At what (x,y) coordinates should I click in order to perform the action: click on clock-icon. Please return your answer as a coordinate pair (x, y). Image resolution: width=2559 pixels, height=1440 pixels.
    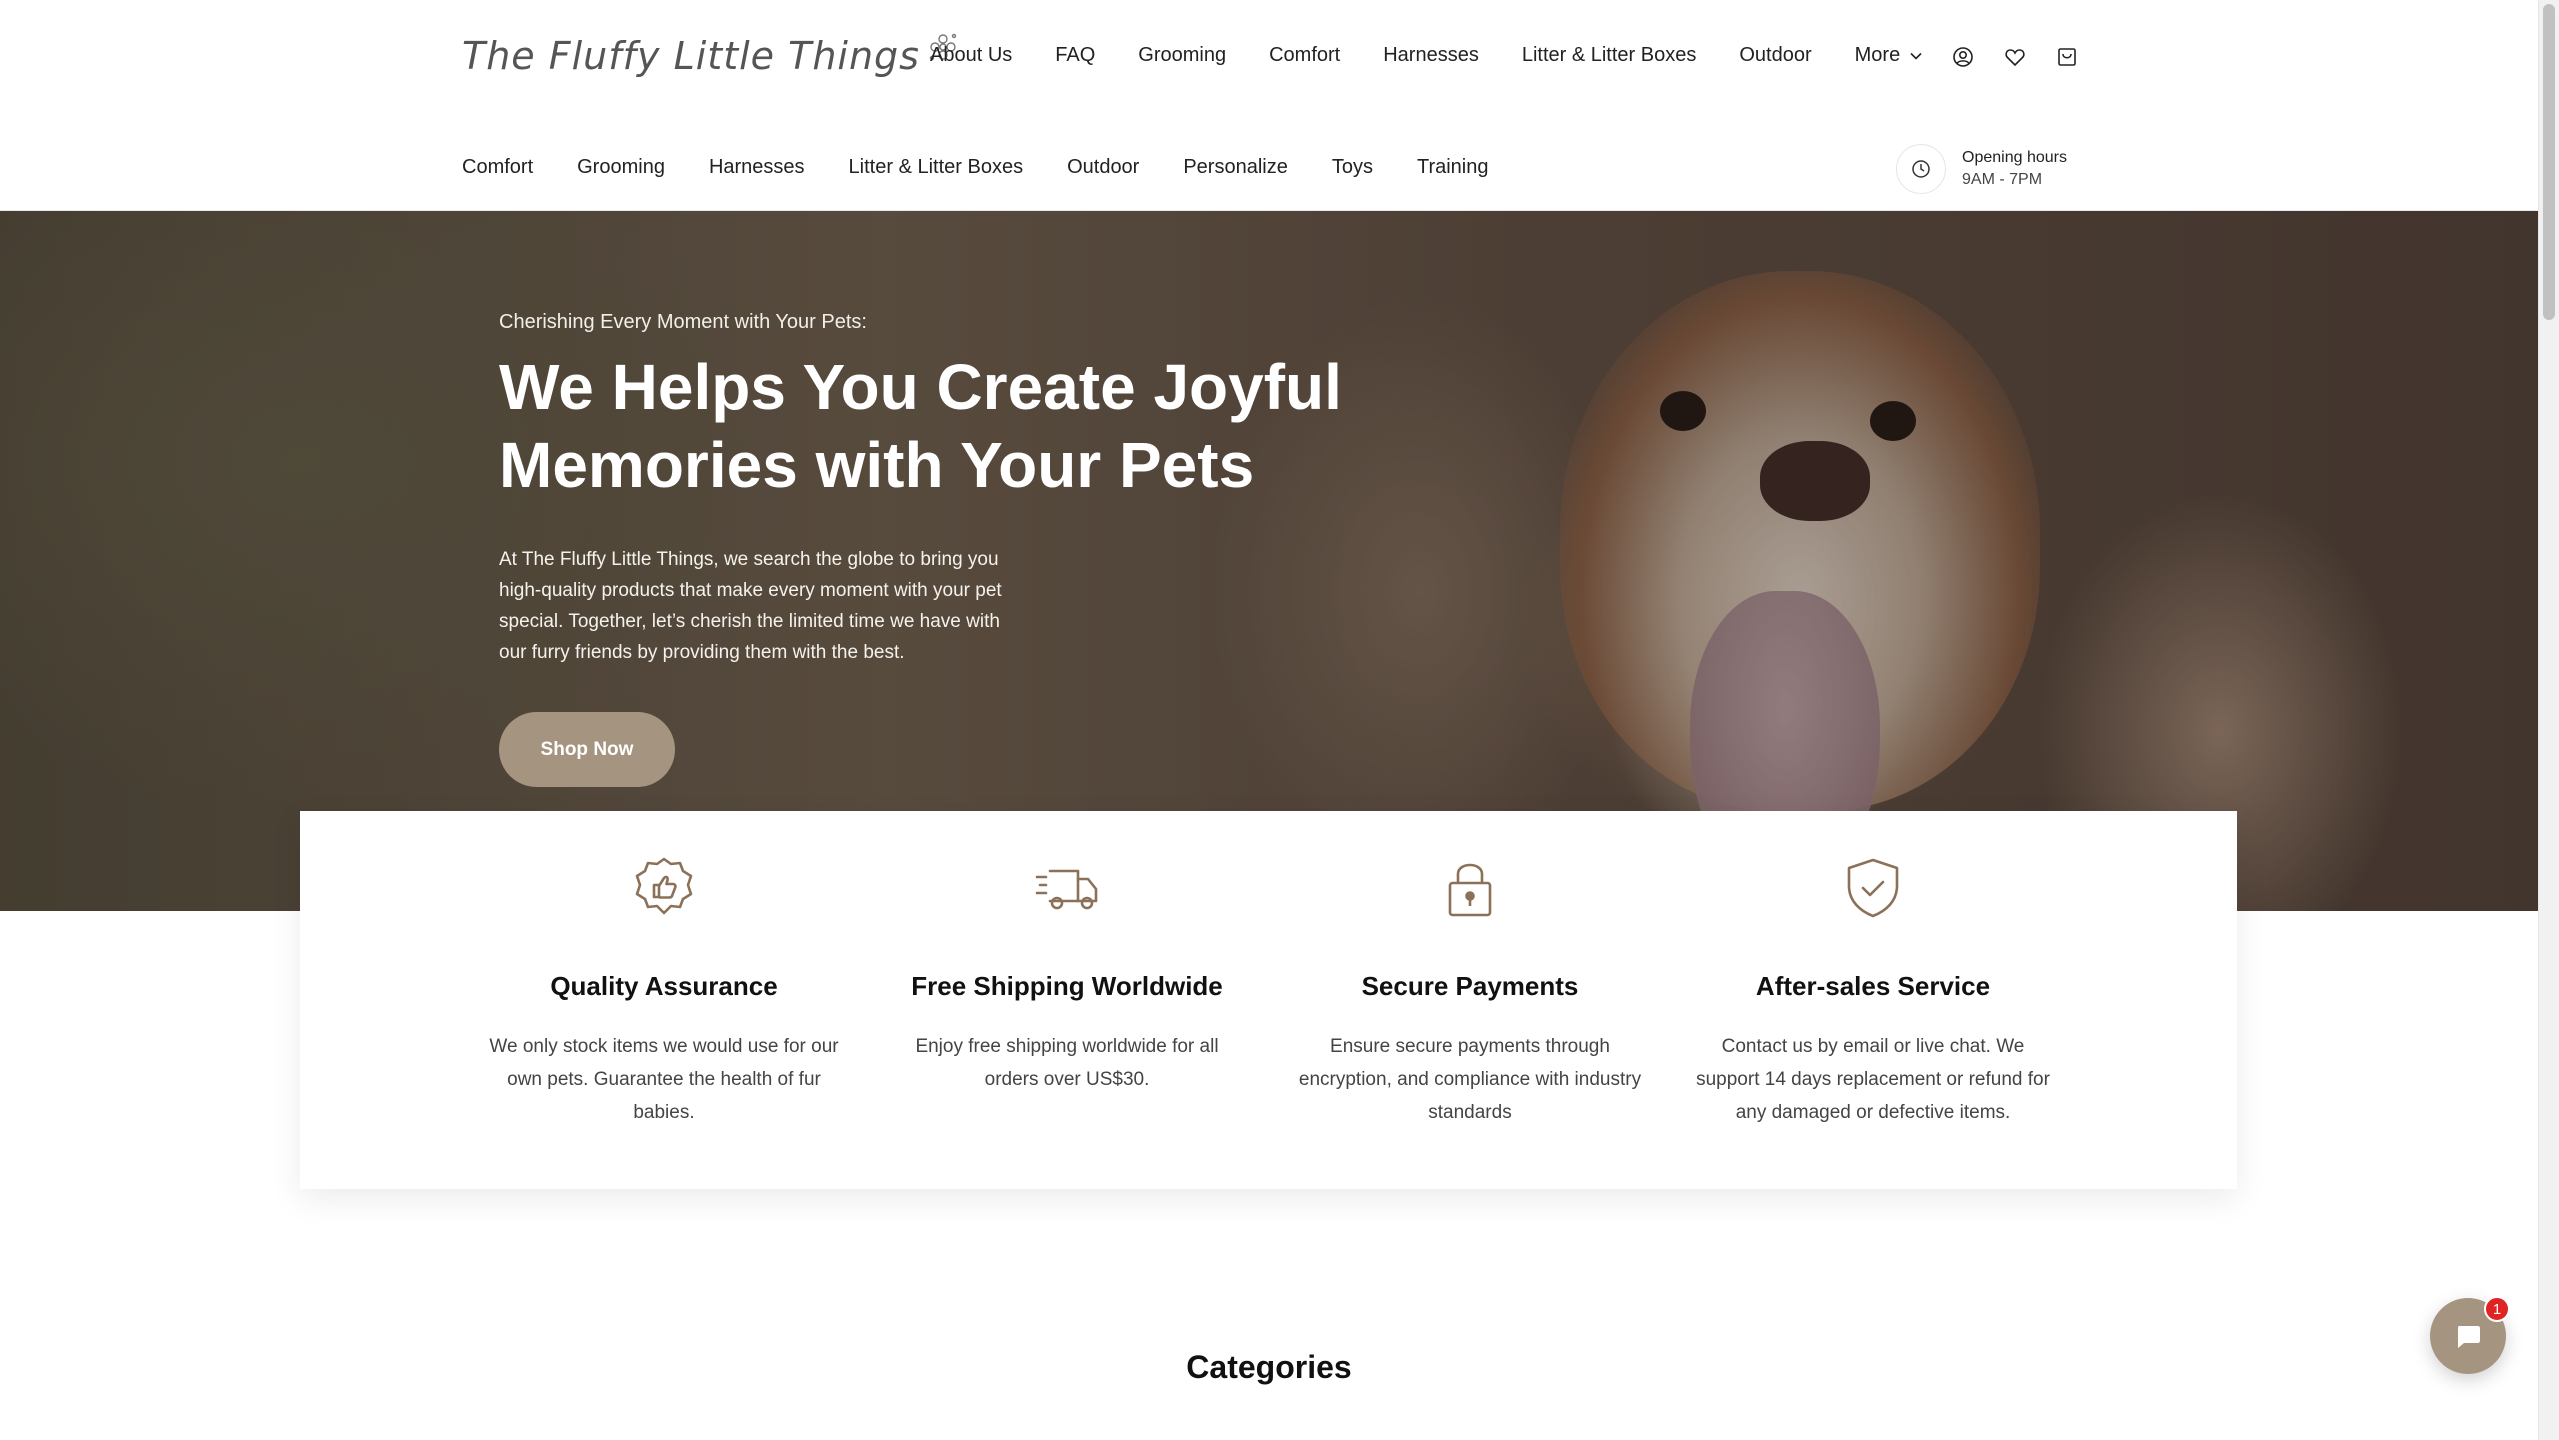
    Looking at the image, I should click on (1921, 169).